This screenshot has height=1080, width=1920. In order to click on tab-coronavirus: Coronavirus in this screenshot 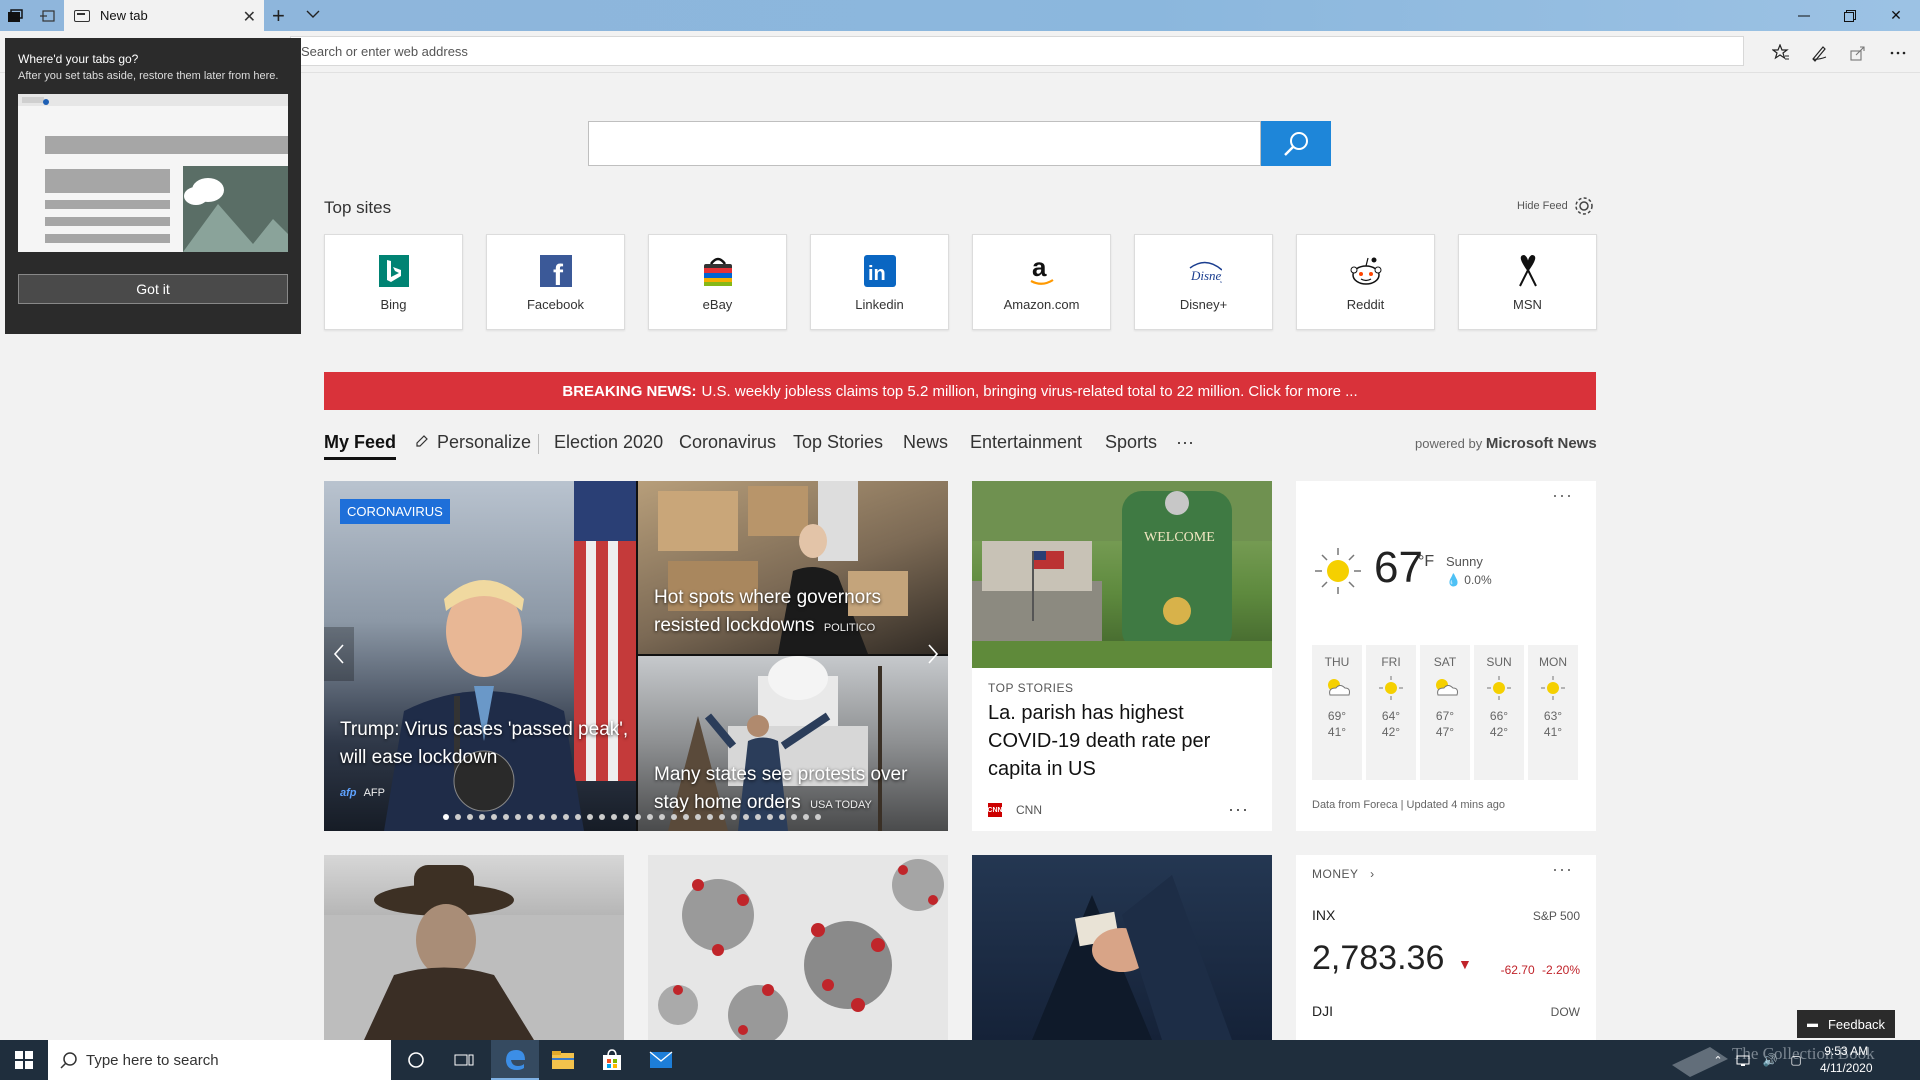, I will do `click(727, 442)`.